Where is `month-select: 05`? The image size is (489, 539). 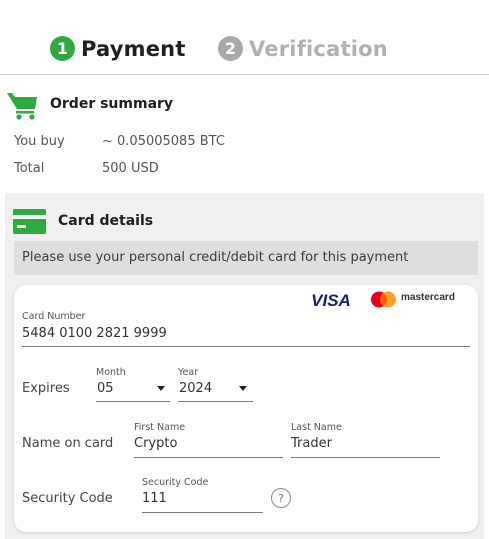 month-select: 05 is located at coordinates (105, 388).